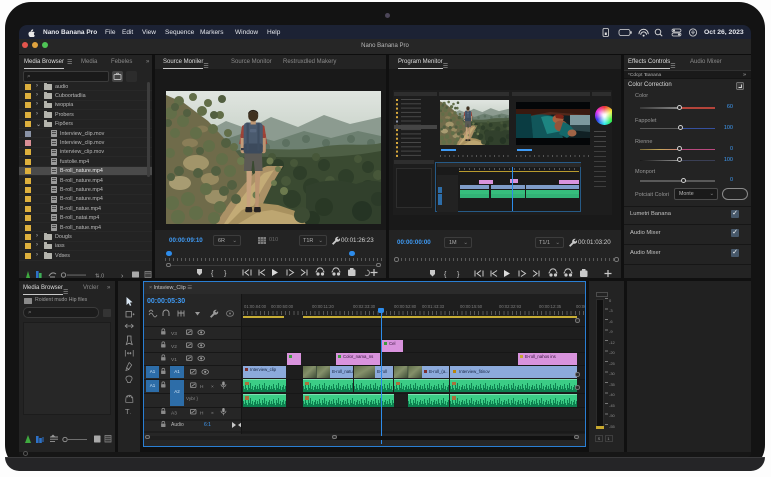  I want to click on svg-text: V2, so click(174, 347).